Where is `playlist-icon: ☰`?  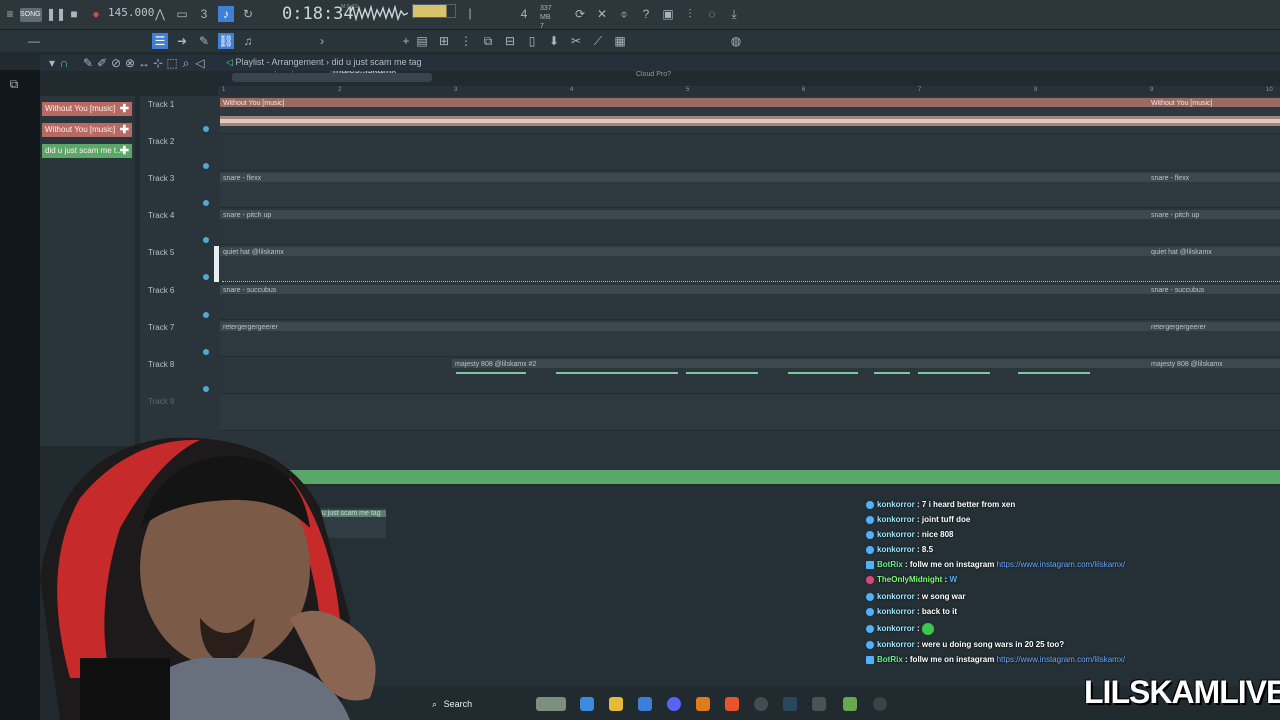 playlist-icon: ☰ is located at coordinates (160, 41).